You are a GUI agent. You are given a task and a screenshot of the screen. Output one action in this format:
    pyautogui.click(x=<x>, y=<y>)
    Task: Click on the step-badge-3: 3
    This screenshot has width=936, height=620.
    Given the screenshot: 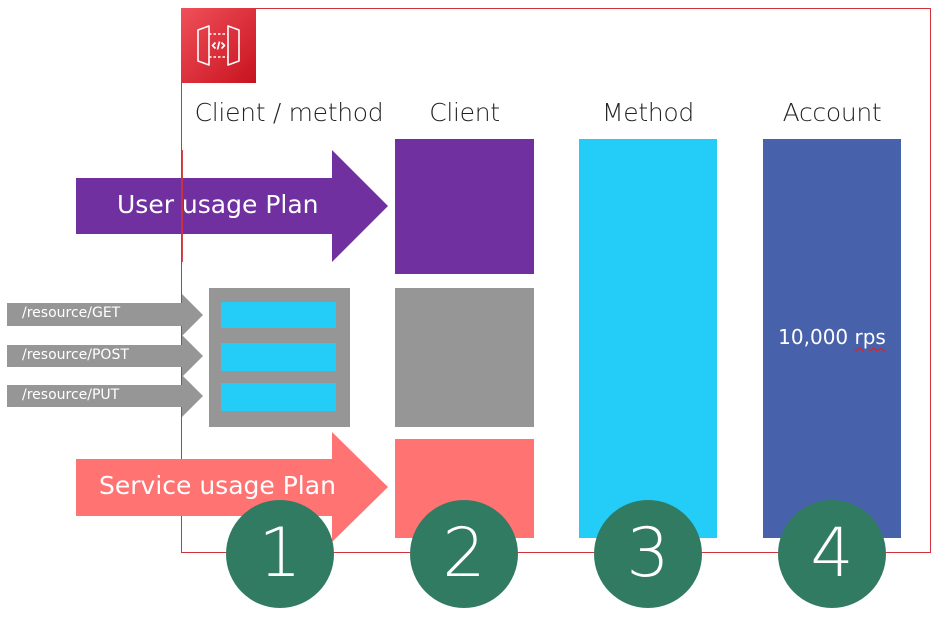 What is the action you would take?
    pyautogui.click(x=648, y=554)
    